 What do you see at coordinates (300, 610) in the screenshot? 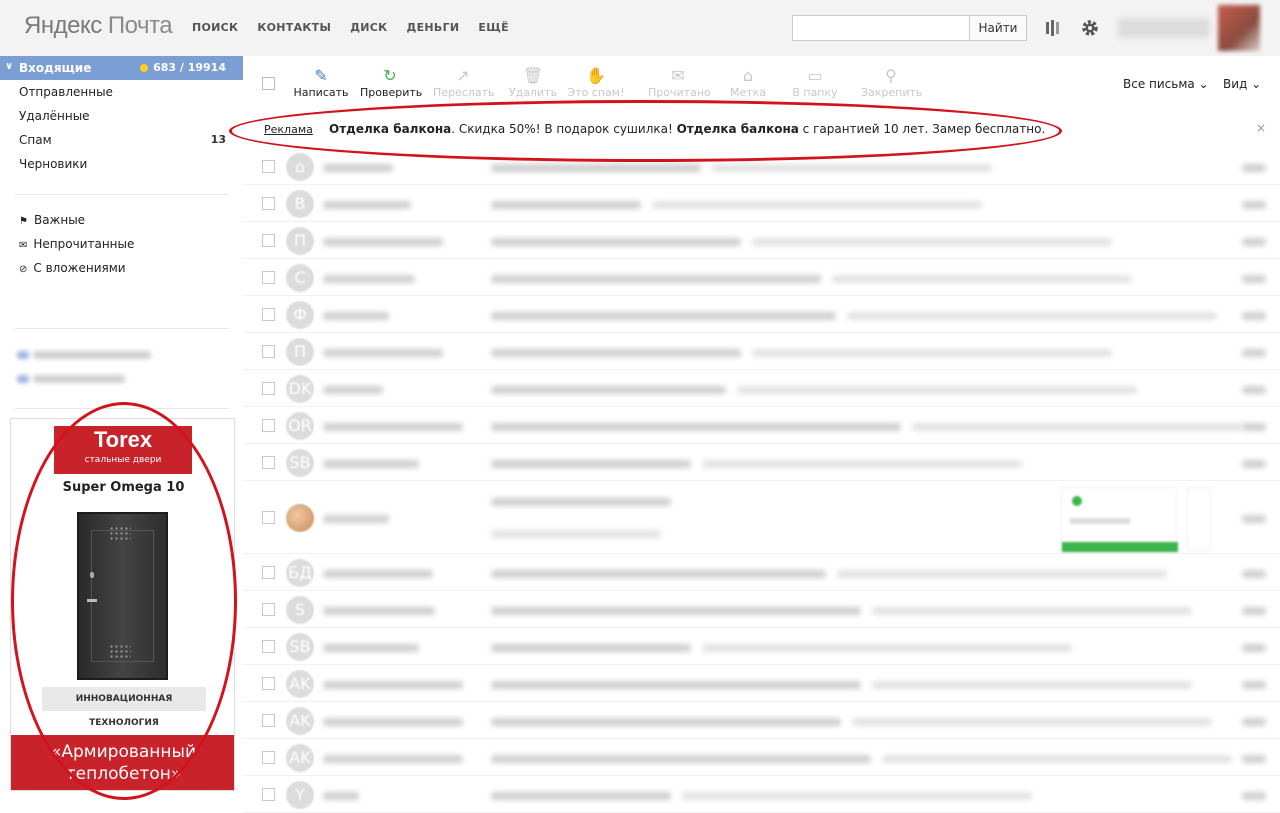
I see `sender-avatar: S` at bounding box center [300, 610].